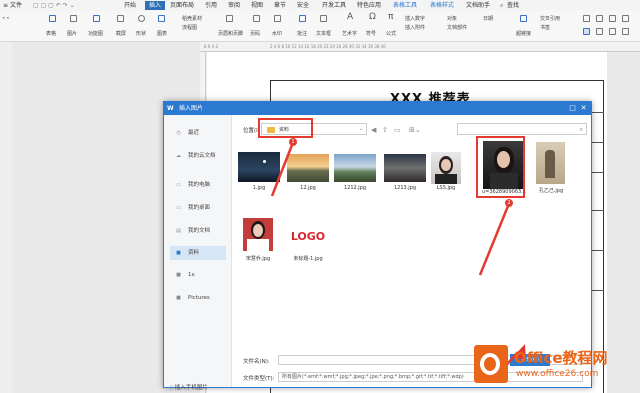  Describe the element at coordinates (256, 18) in the screenshot. I see `page-number-icon` at that location.